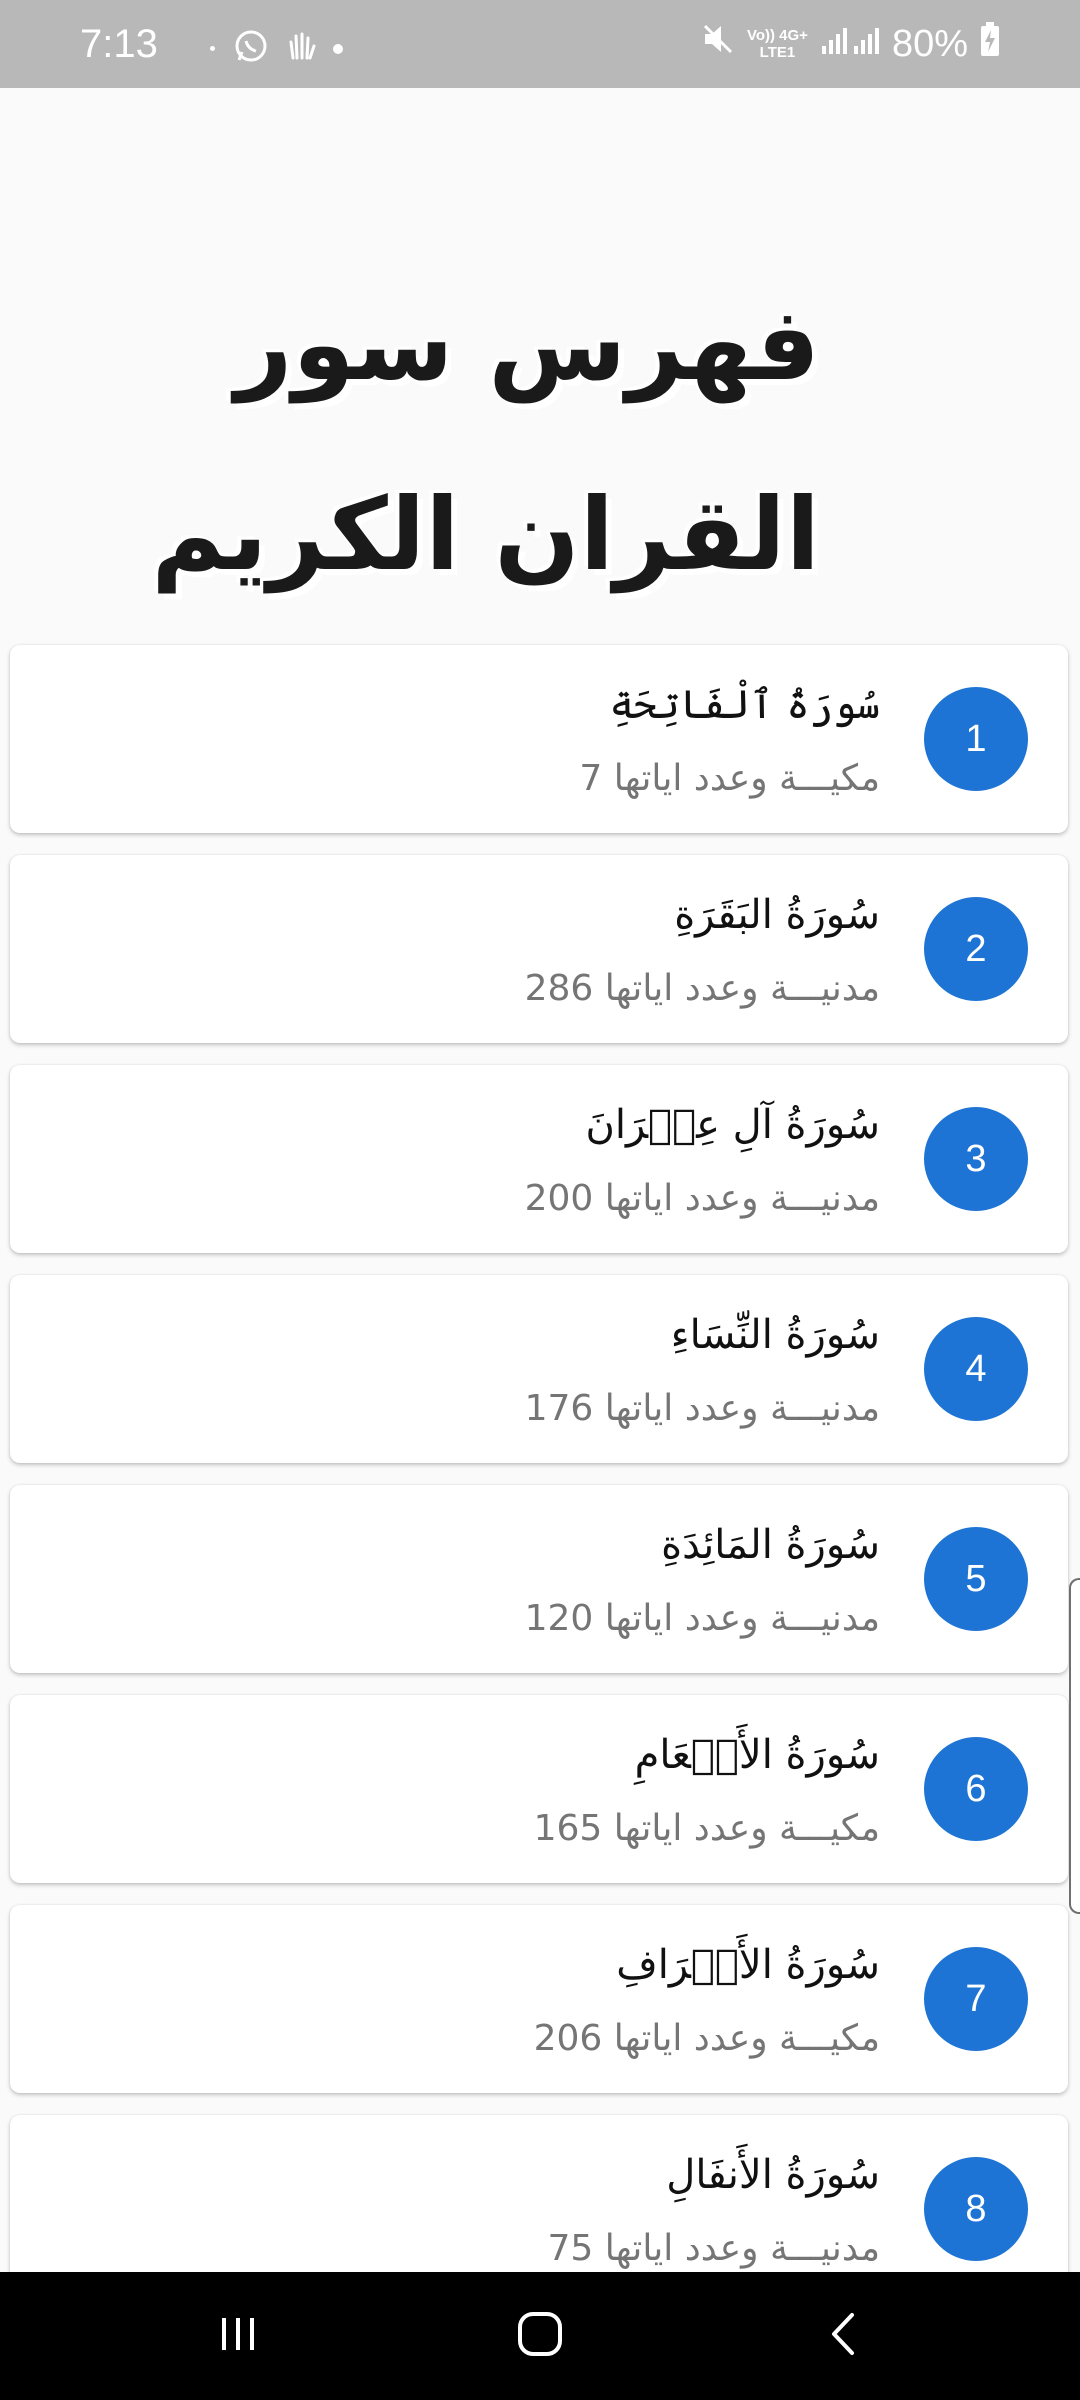 The image size is (1080, 2400). Describe the element at coordinates (976, 949) in the screenshot. I see `surah-number-badge: 2` at that location.